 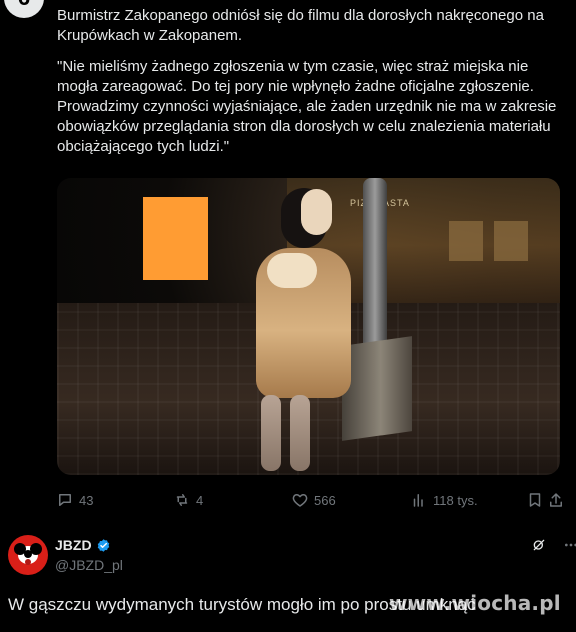 I want to click on reply-count: 43, so click(x=86, y=500).